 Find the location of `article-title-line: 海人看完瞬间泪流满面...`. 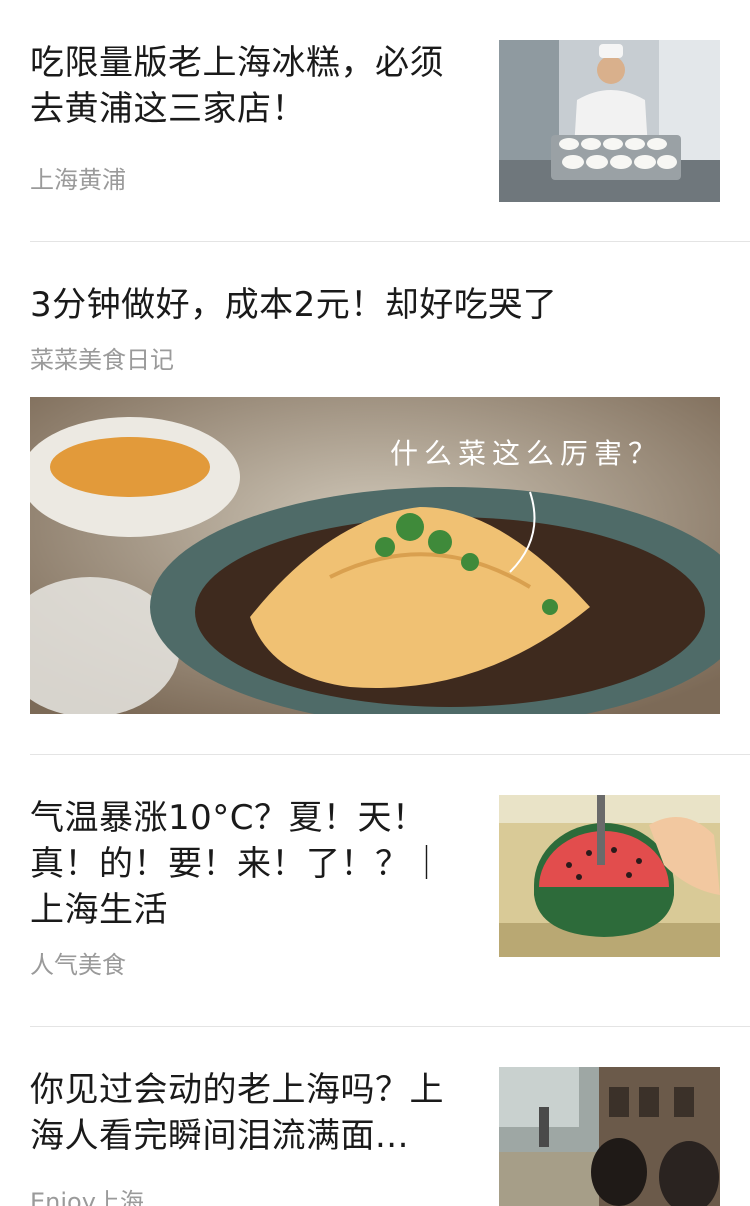

article-title-line: 海人看完瞬间泪流满面... is located at coordinates (219, 1136).